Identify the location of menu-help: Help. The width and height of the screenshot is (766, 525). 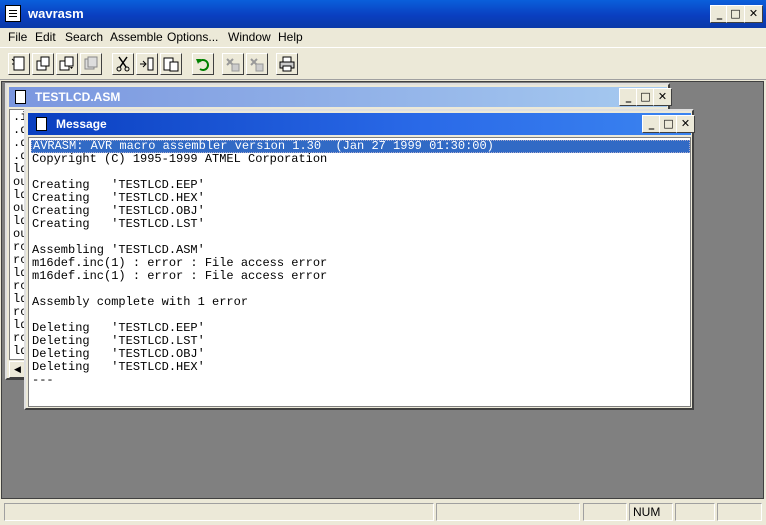
(290, 37).